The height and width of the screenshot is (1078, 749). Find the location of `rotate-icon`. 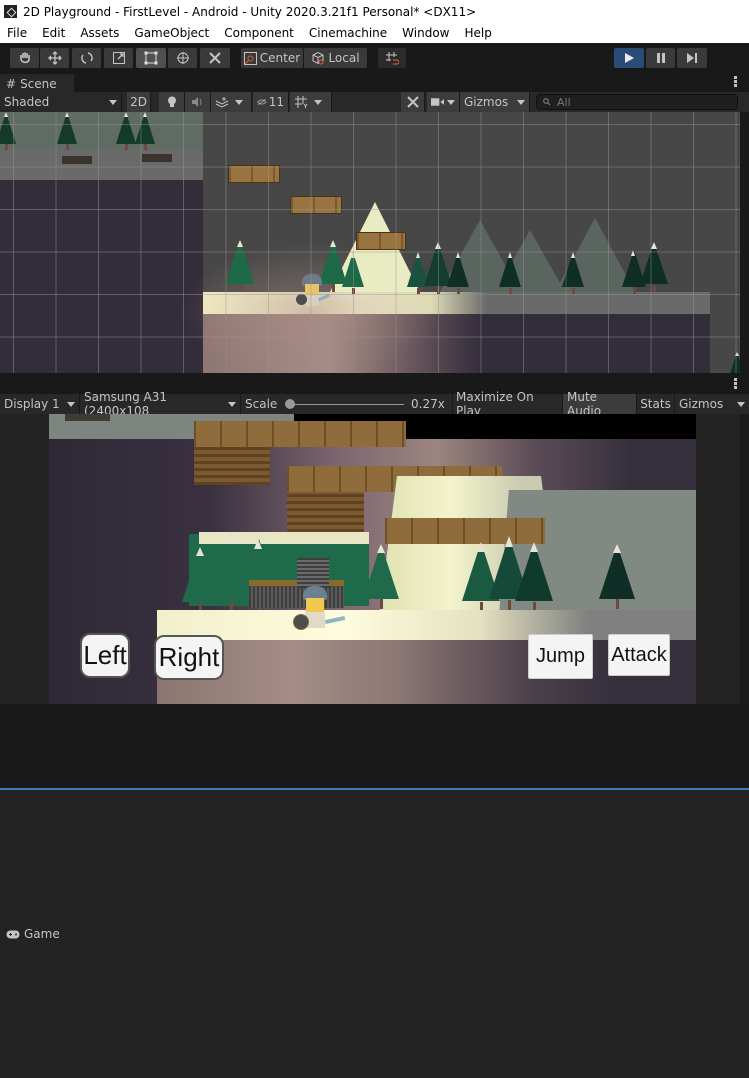

rotate-icon is located at coordinates (86, 58).